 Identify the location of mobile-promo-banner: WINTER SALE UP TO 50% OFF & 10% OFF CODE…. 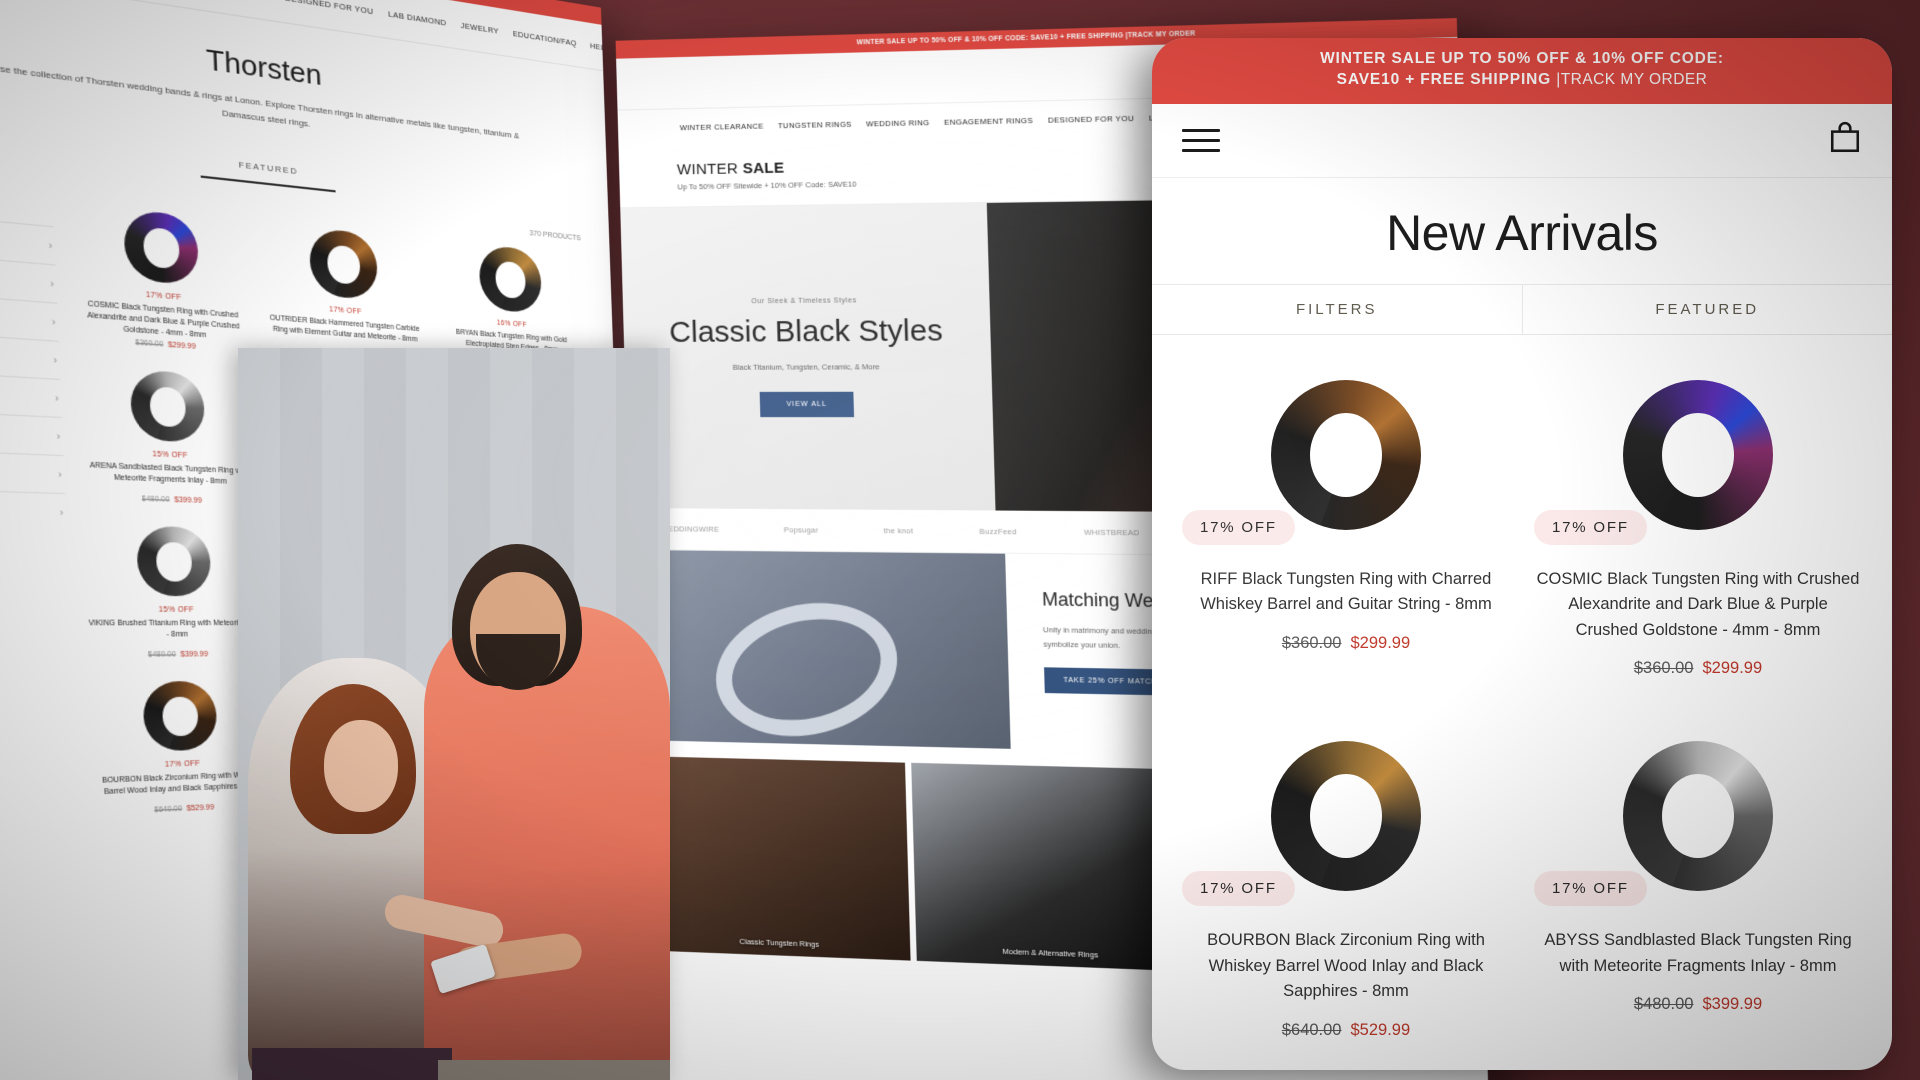
(1522, 71).